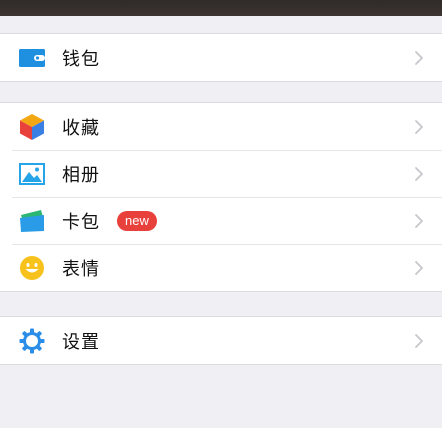 The width and height of the screenshot is (442, 428). I want to click on status-bar-fragment, so click(221, 8).